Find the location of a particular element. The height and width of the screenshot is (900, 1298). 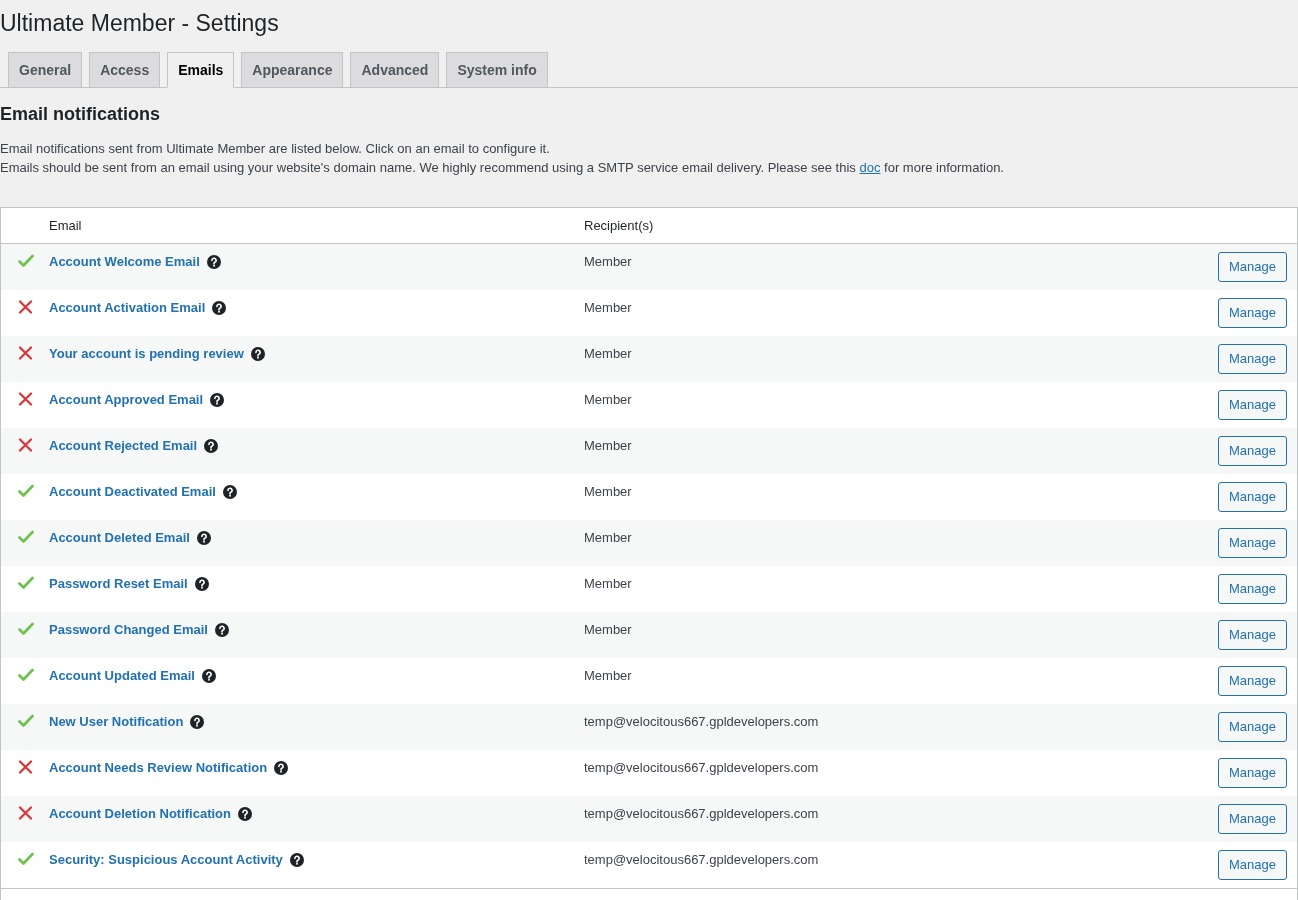

settings-tab: General is located at coordinates (45, 70).